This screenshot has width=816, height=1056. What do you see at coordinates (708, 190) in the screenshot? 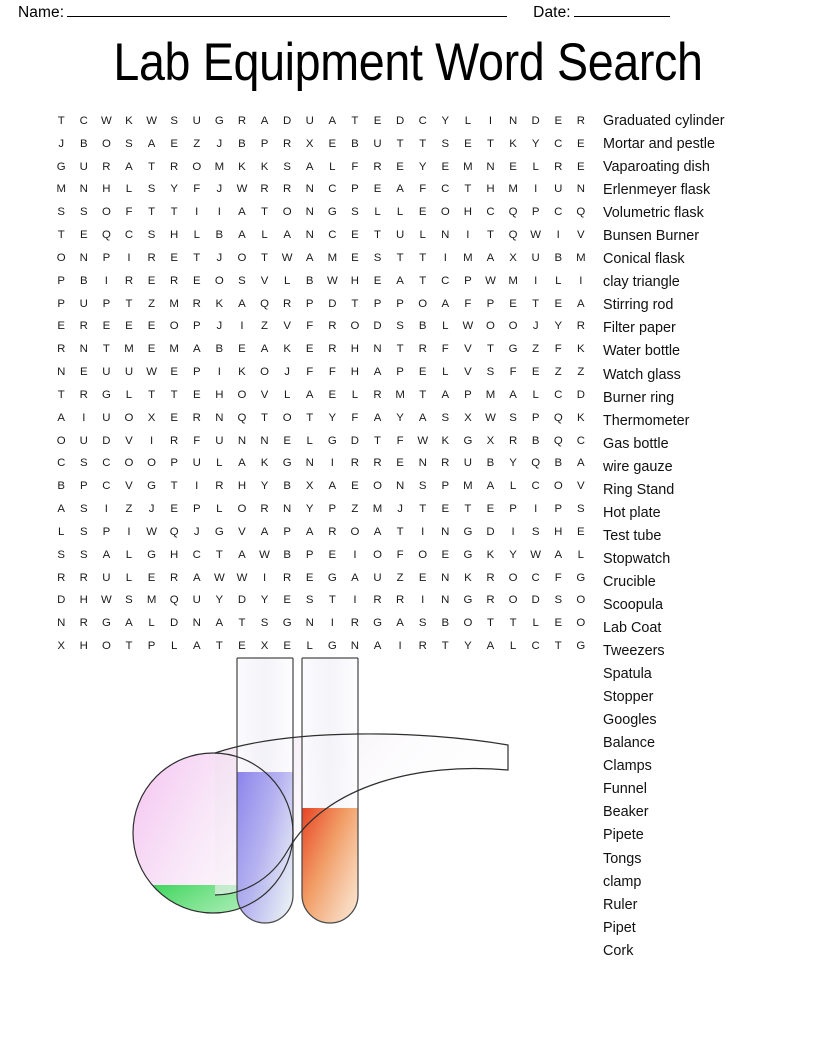
I see `word-list-item: Erlenmeyer flask` at bounding box center [708, 190].